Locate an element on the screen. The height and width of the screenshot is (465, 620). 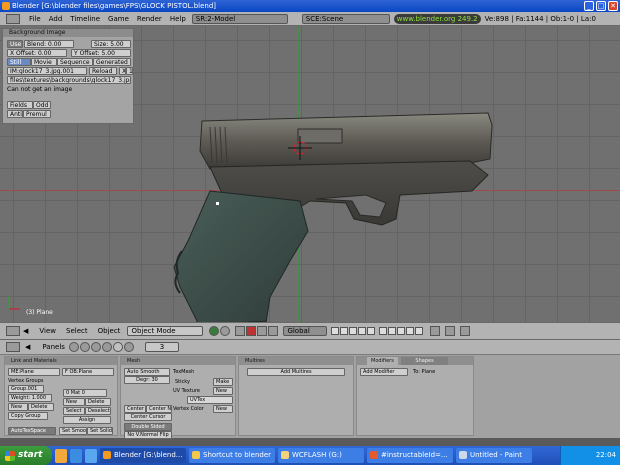
menu-help: Help is located at coordinates (178, 19).